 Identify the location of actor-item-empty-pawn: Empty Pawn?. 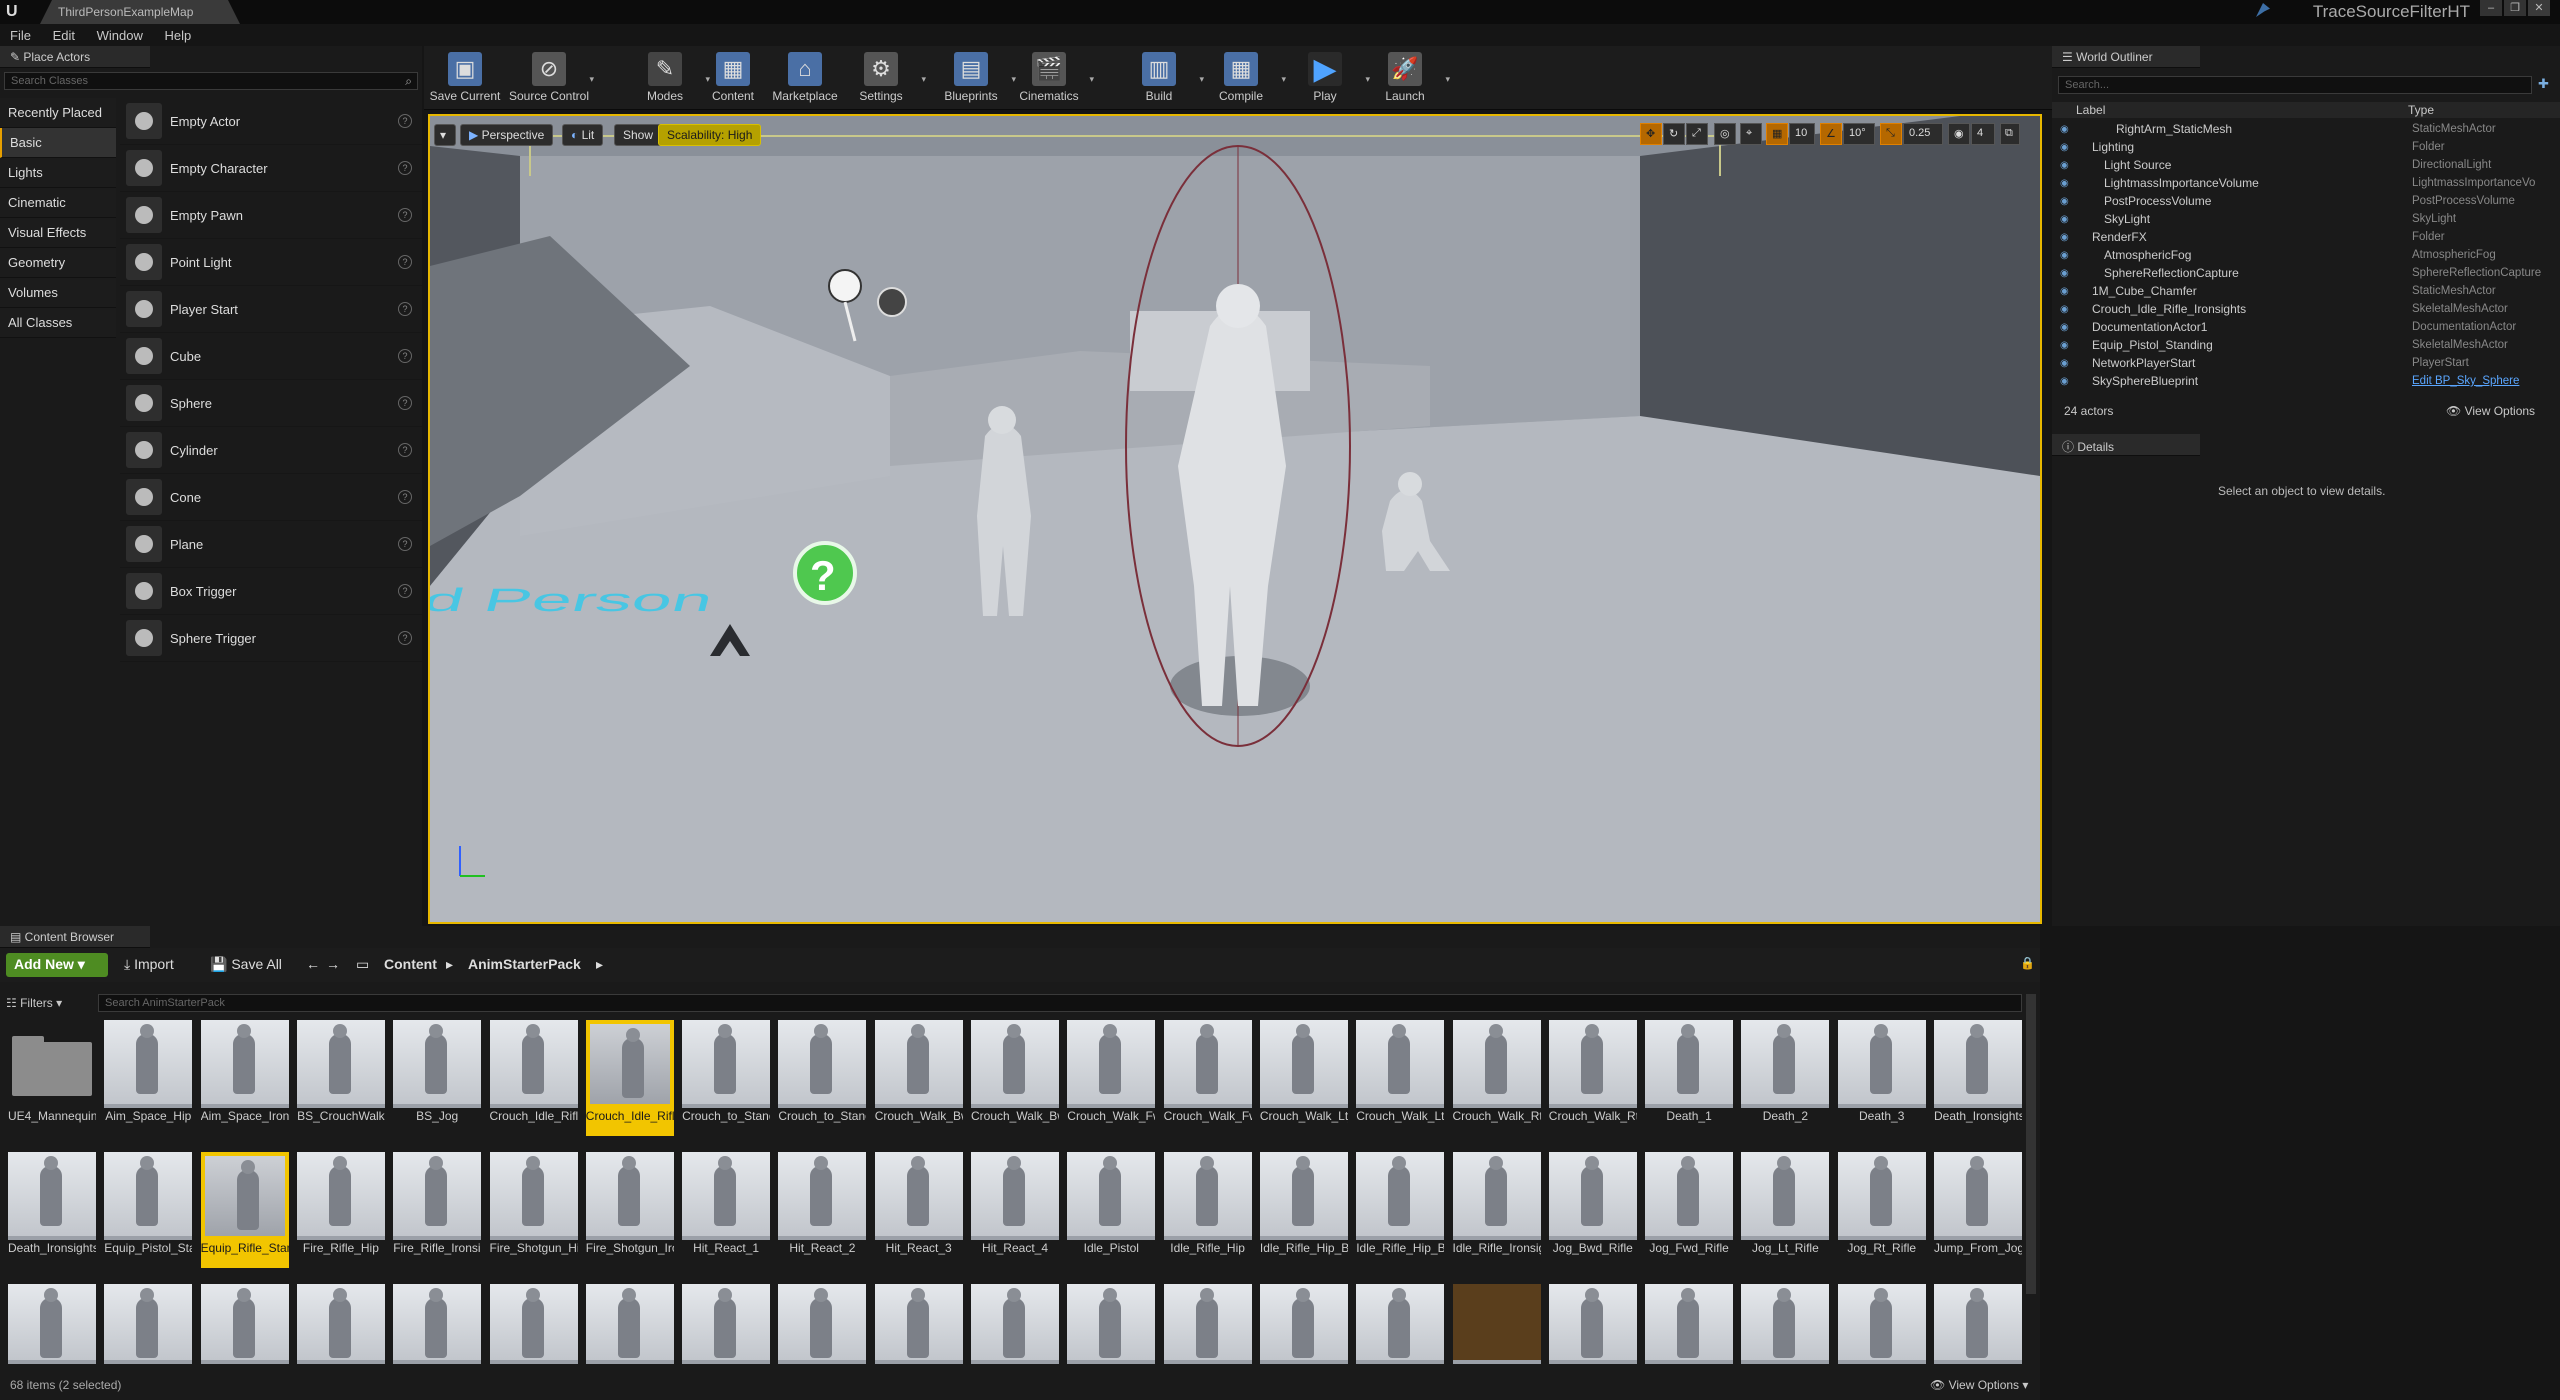
(271, 215).